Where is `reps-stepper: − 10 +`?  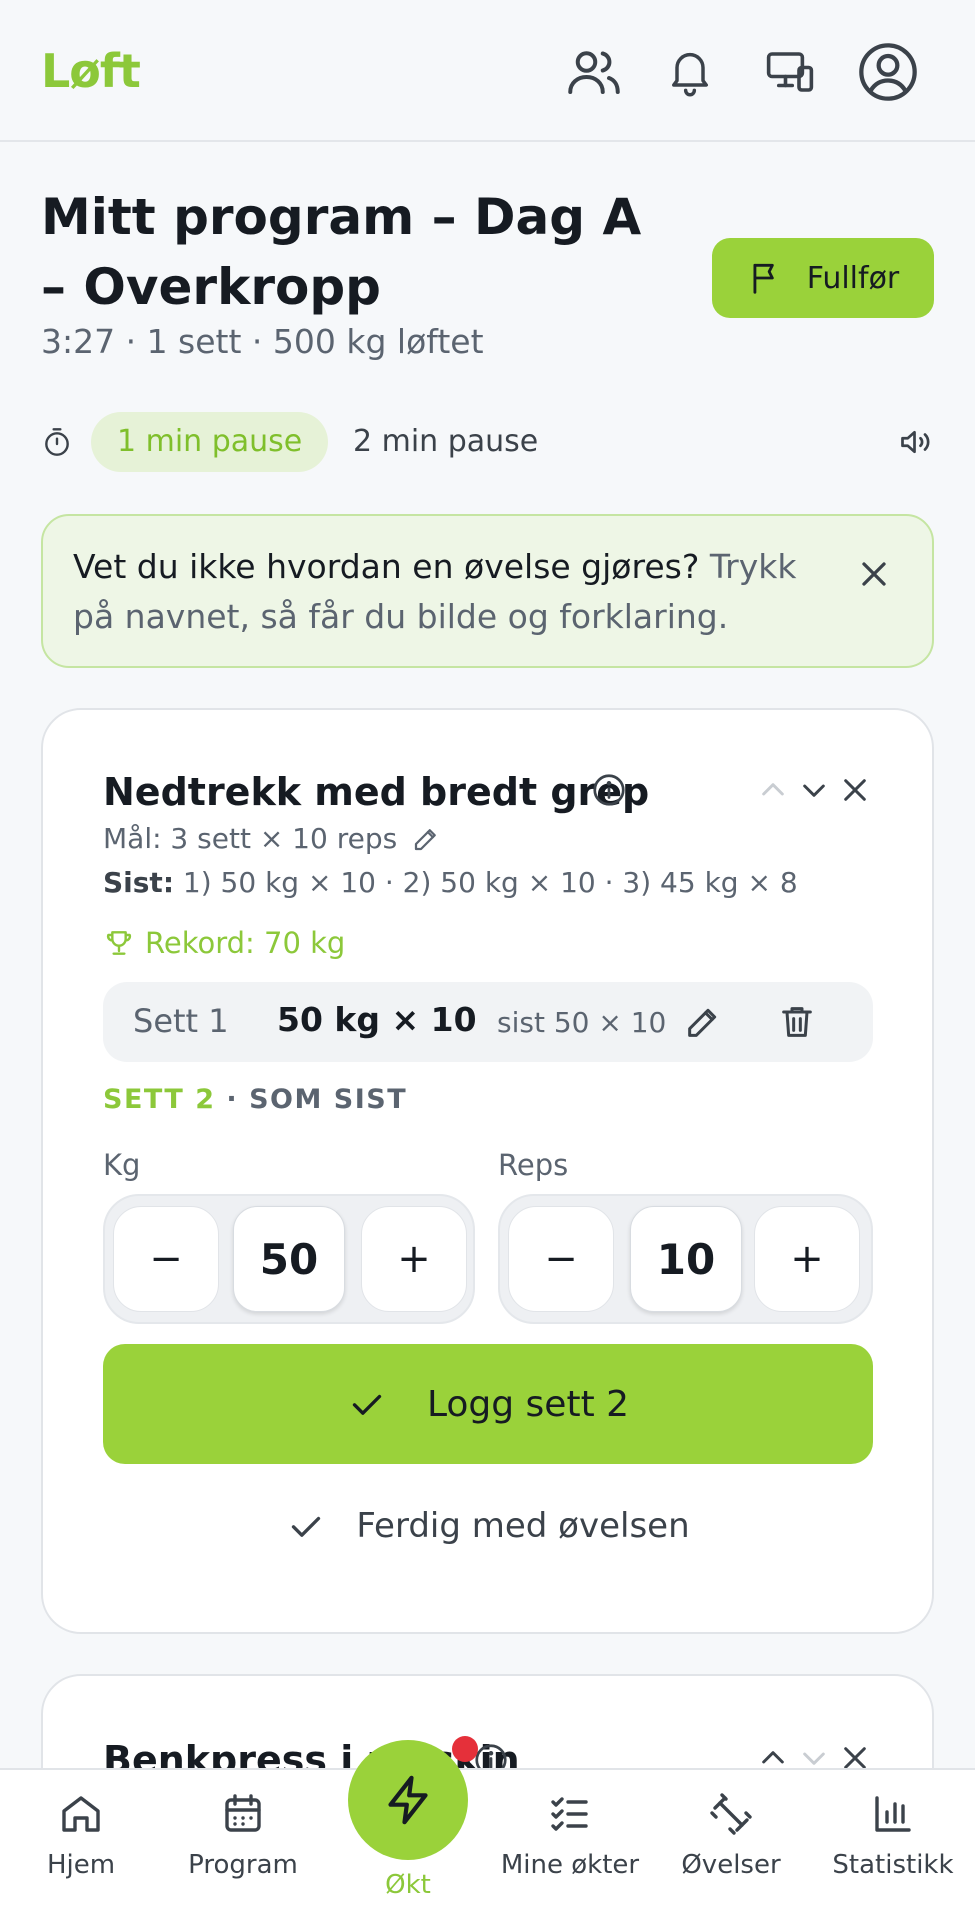
reps-stepper: − 10 + is located at coordinates (685, 1259).